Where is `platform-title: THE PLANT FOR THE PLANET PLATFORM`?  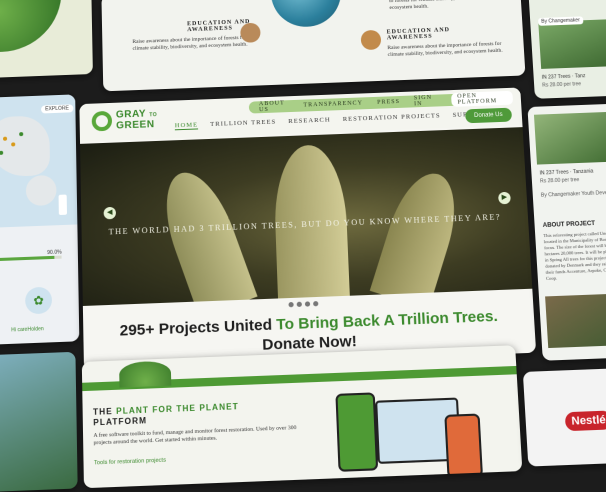 platform-title: THE PLANT FOR THE PLANET PLATFORM is located at coordinates (165, 414).